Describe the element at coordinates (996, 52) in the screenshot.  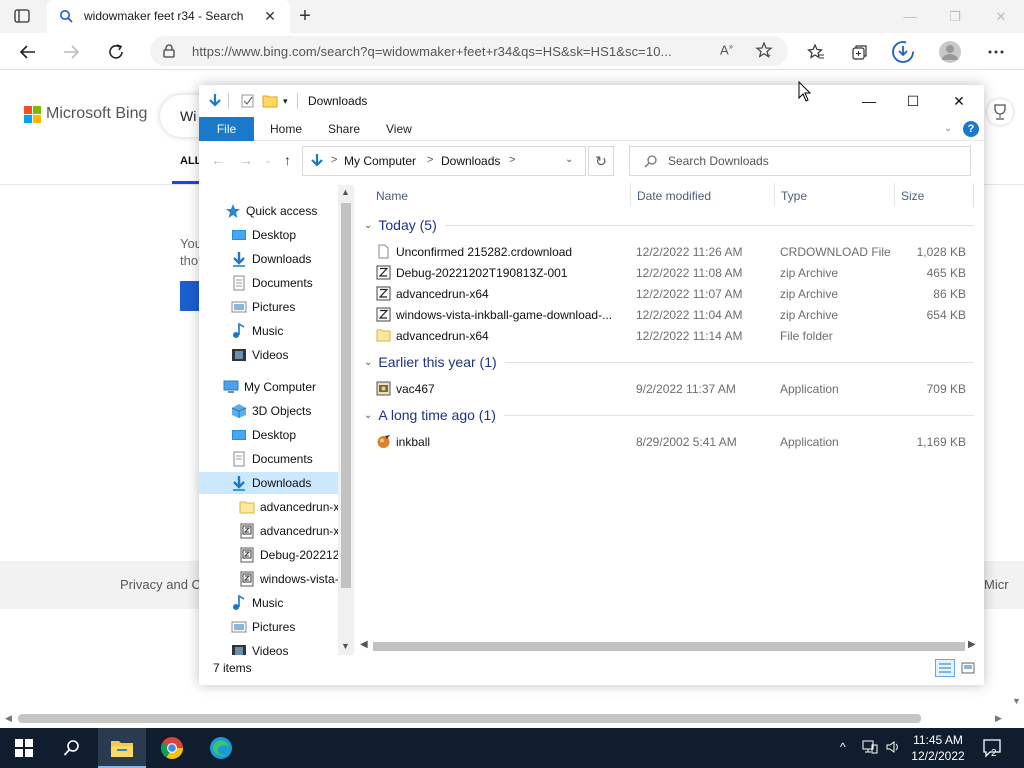
I see `more-icon` at that location.